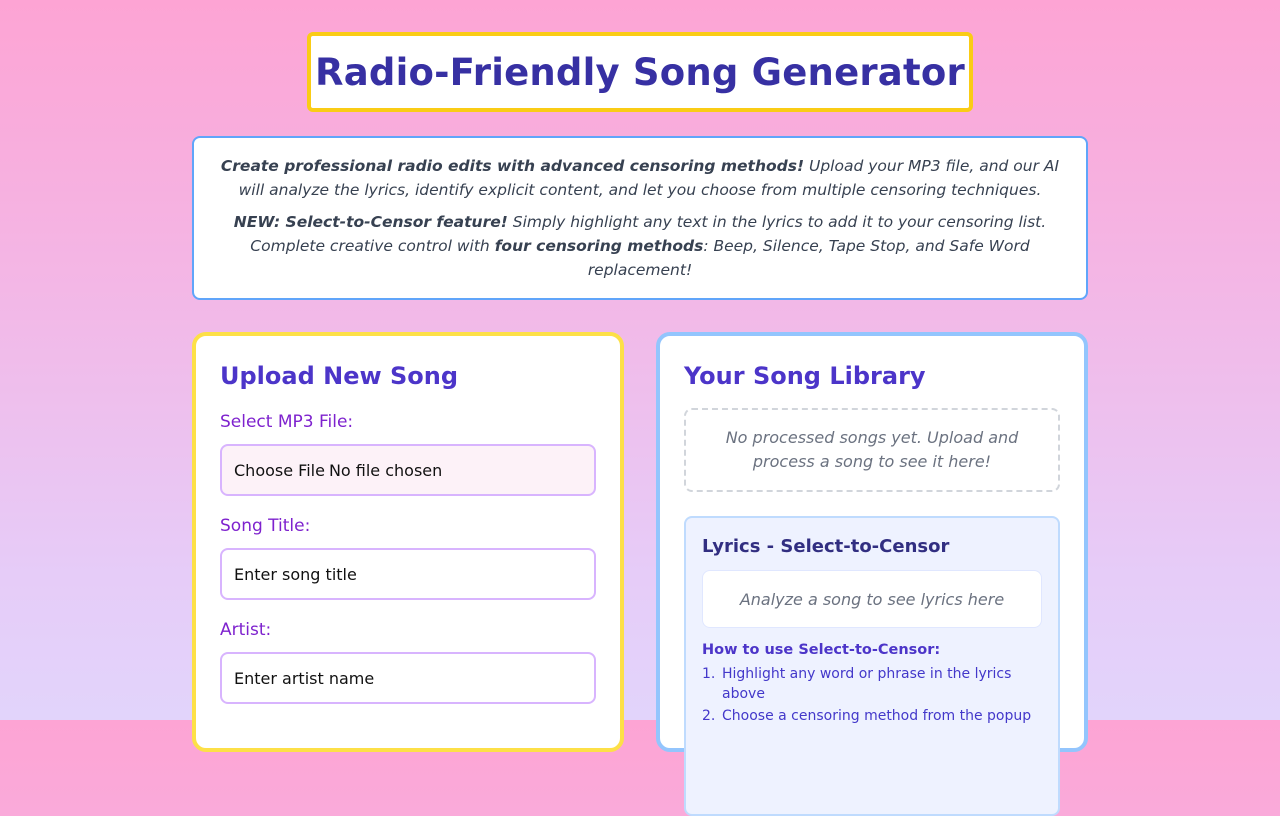 The image size is (1280, 816). I want to click on file-label: Select MP3 File:, so click(287, 422).